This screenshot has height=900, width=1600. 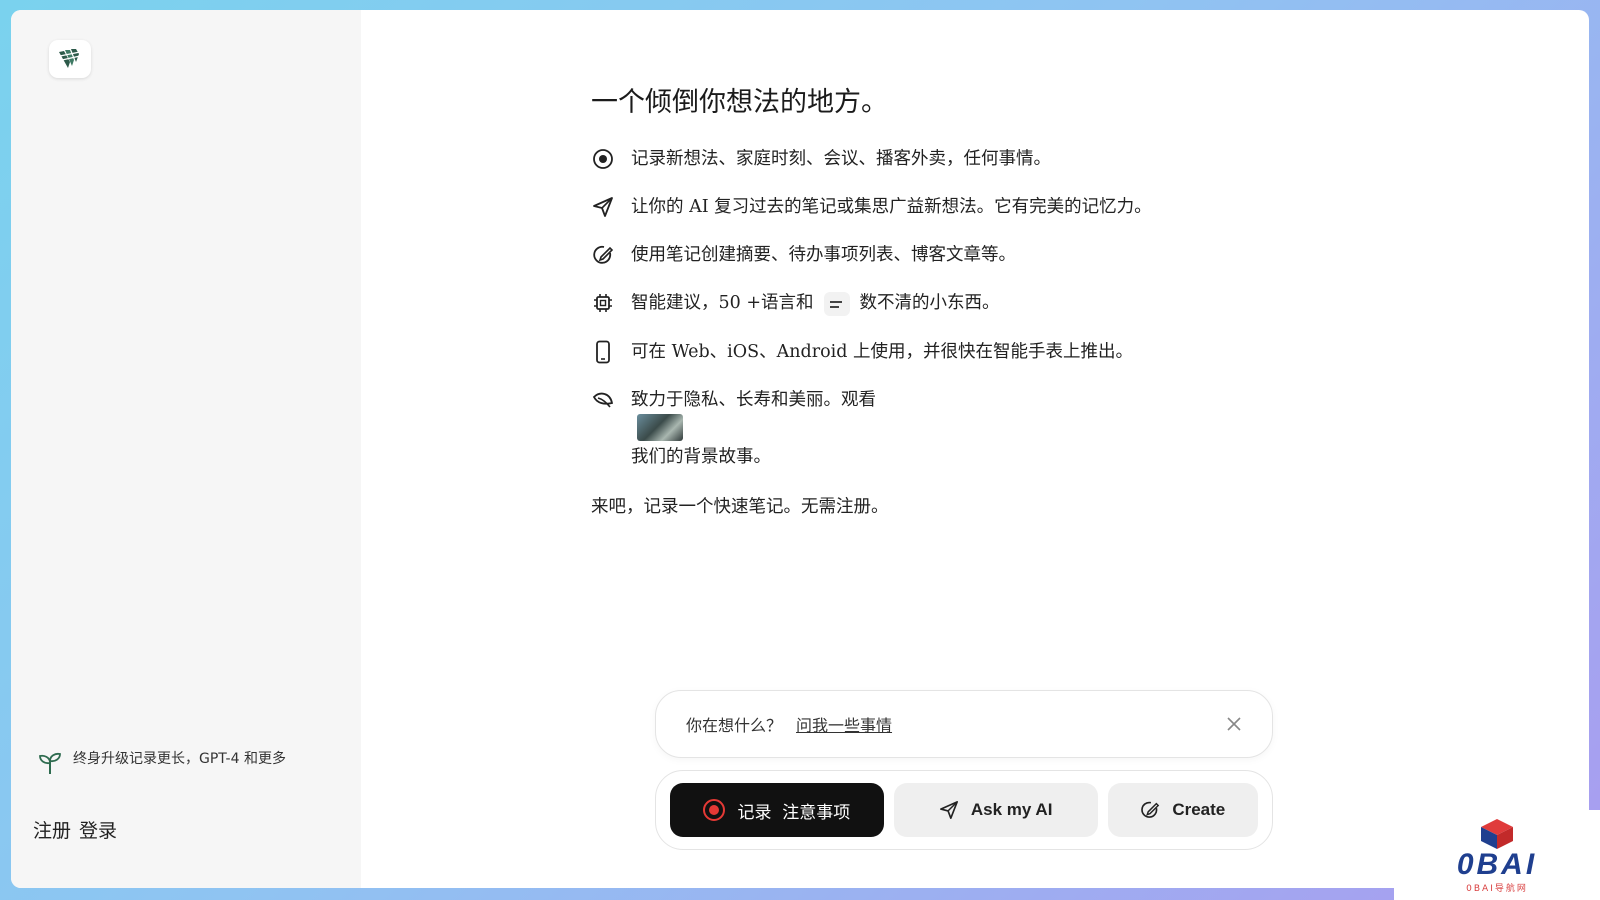 I want to click on feature-text-before: 智能建议，50 +语言和, so click(x=722, y=303).